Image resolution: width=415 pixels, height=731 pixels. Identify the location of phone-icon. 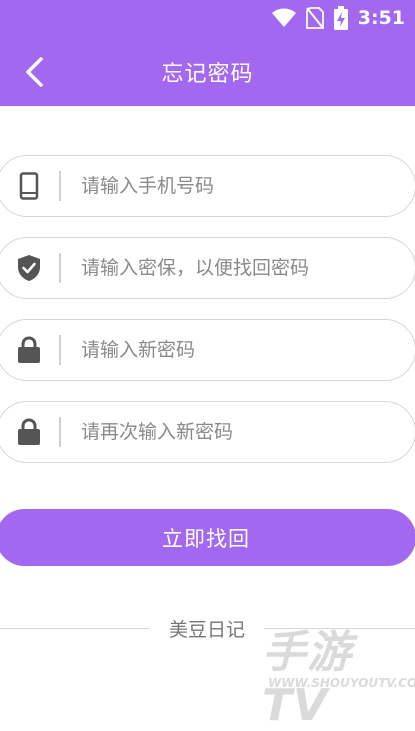
(29, 186).